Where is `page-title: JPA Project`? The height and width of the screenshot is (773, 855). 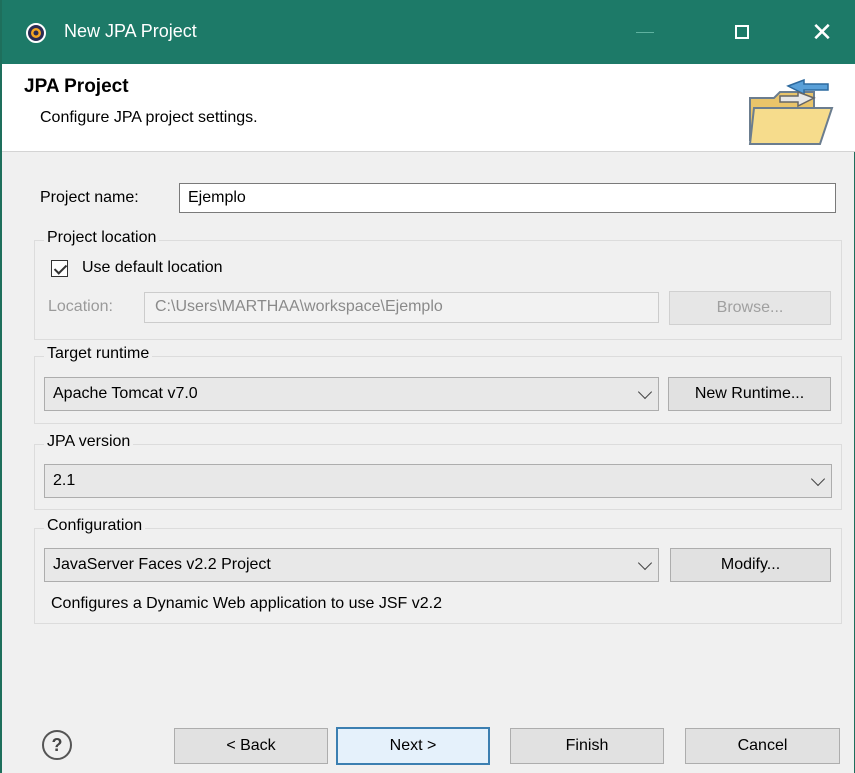 page-title: JPA Project is located at coordinates (76, 86).